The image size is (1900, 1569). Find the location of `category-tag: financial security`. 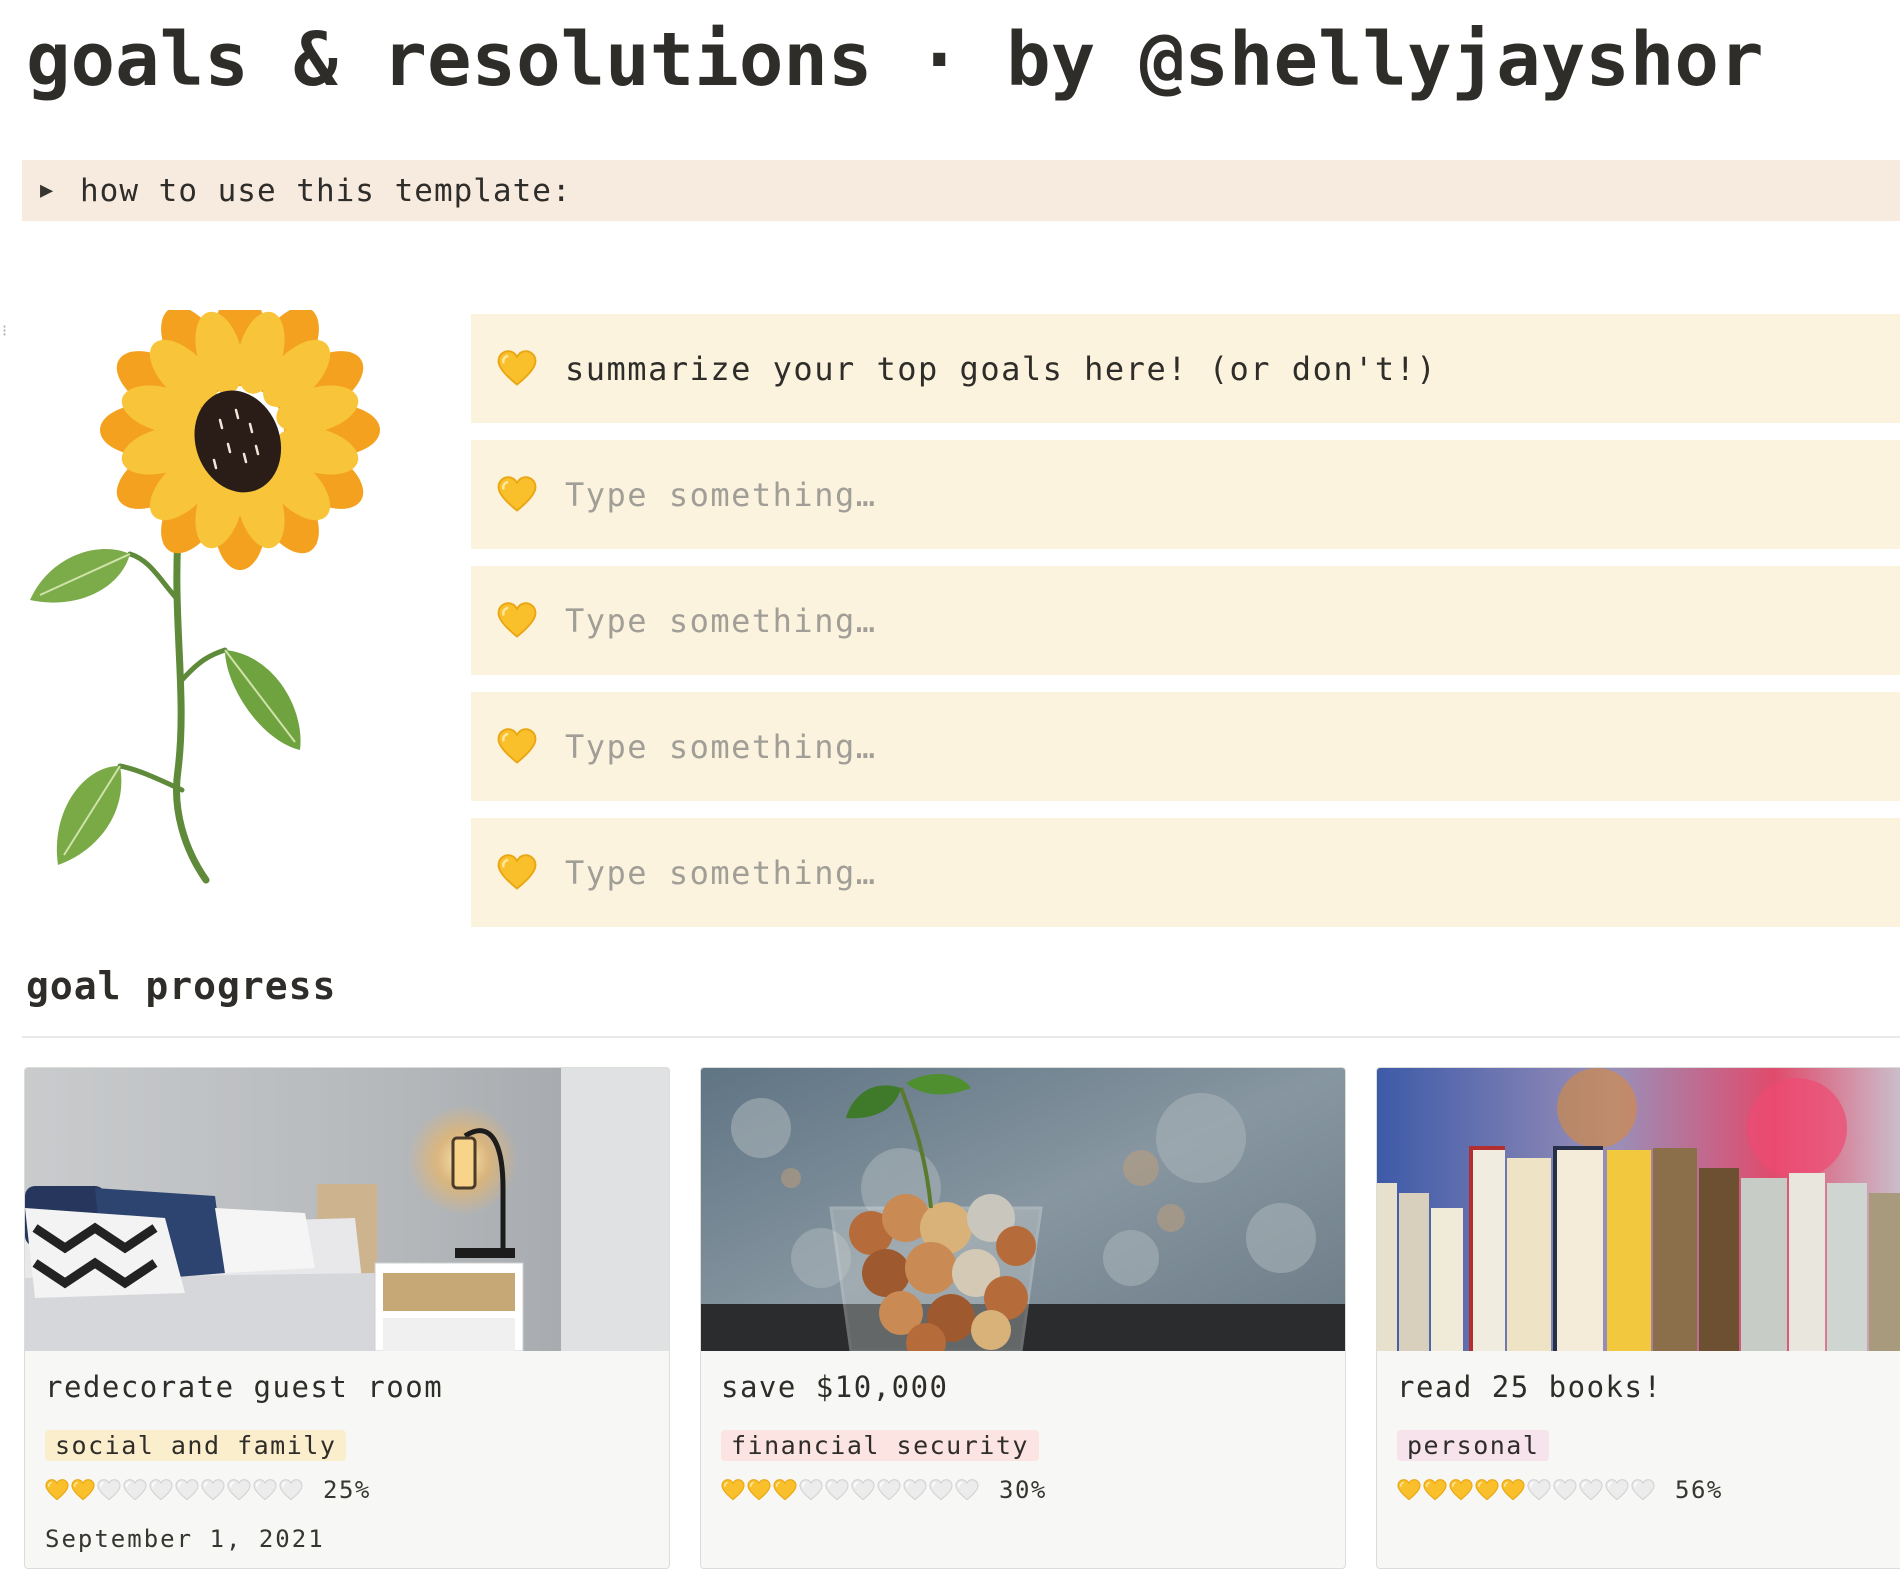

category-tag: financial security is located at coordinates (880, 1445).